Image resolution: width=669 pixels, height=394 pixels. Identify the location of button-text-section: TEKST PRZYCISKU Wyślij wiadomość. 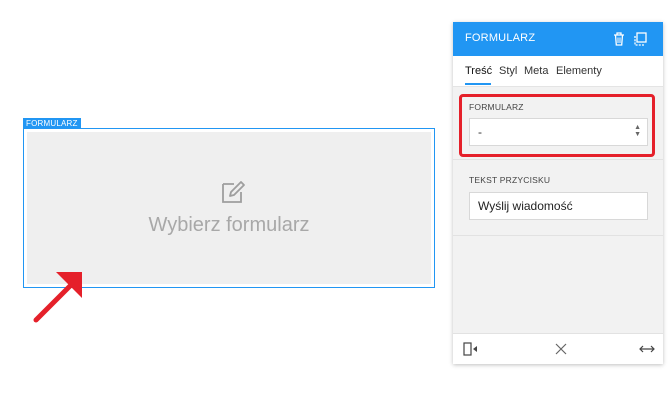
(558, 198).